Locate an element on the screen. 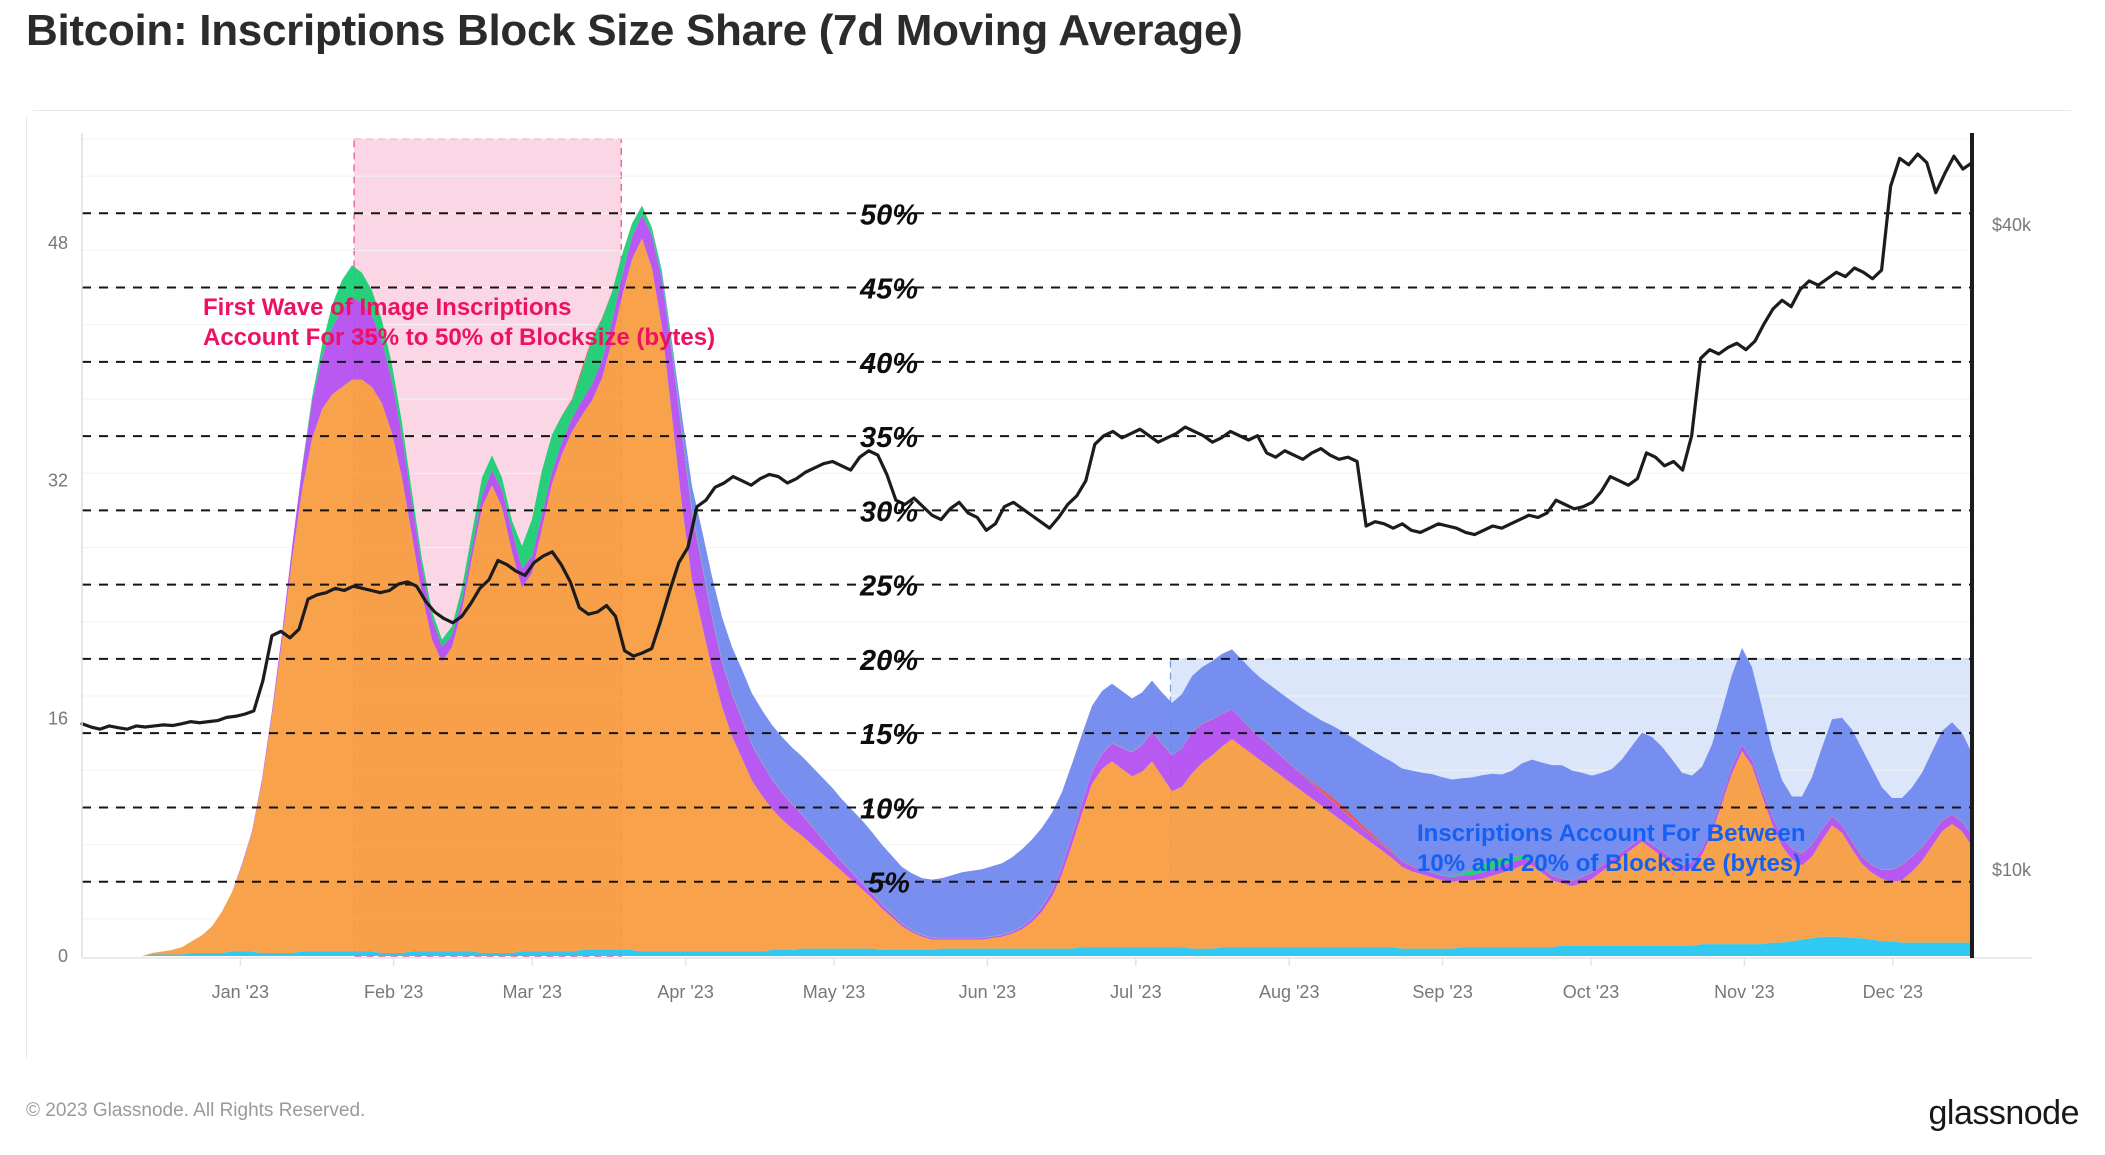 Image resolution: width=2105 pixels, height=1155 pixels. x-tick-aug-23: Aug '23 is located at coordinates (1289, 992).